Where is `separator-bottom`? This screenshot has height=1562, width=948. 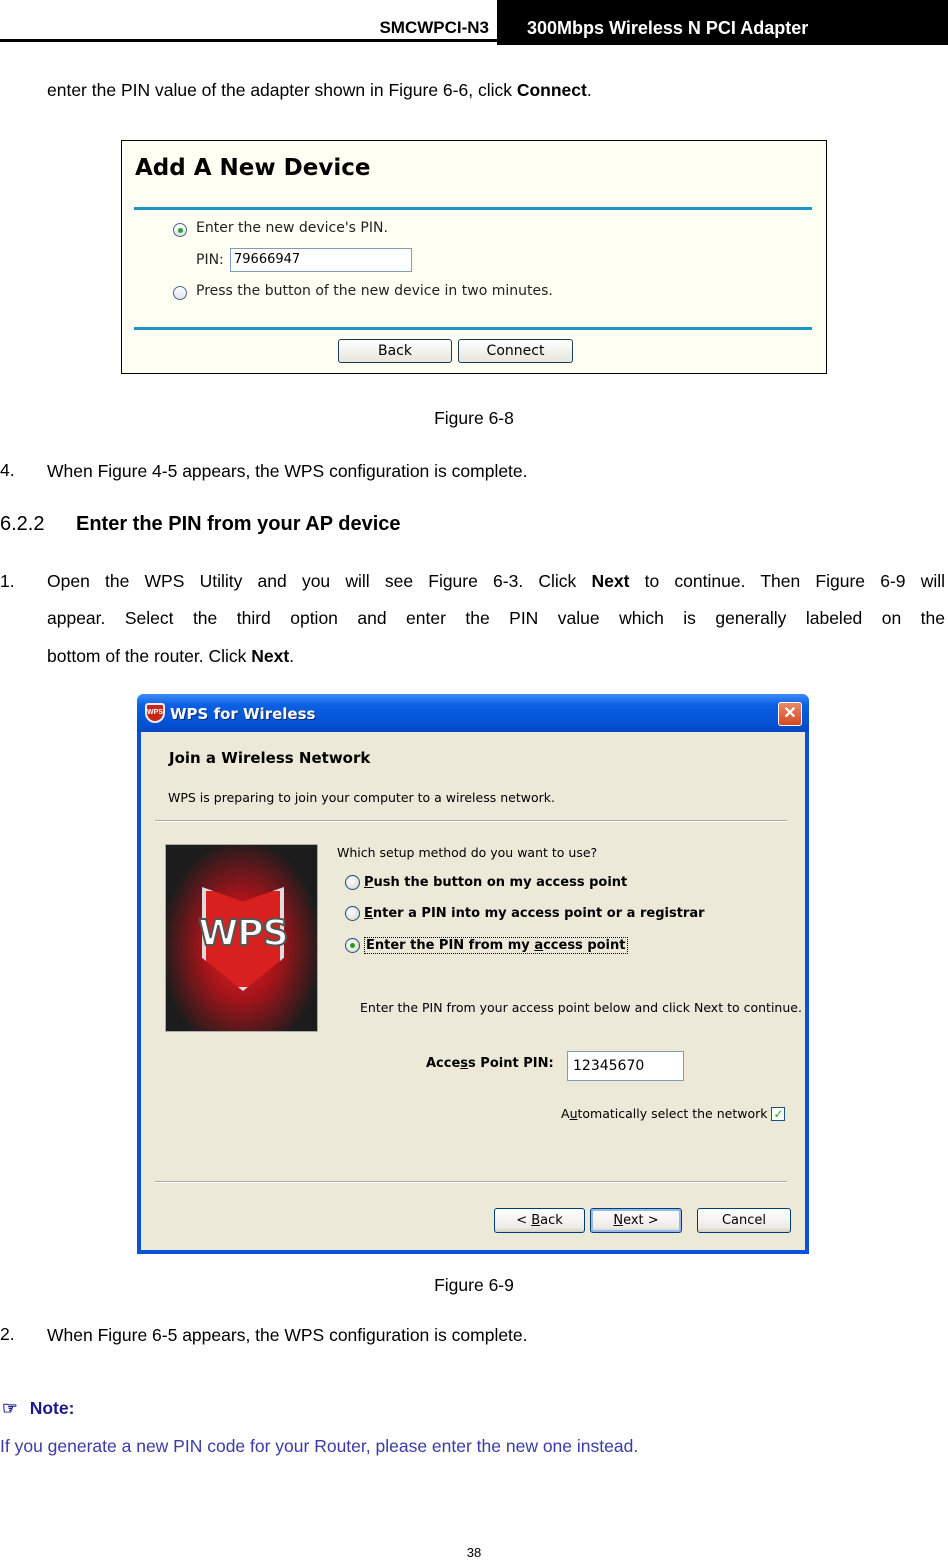 separator-bottom is located at coordinates (471, 1182).